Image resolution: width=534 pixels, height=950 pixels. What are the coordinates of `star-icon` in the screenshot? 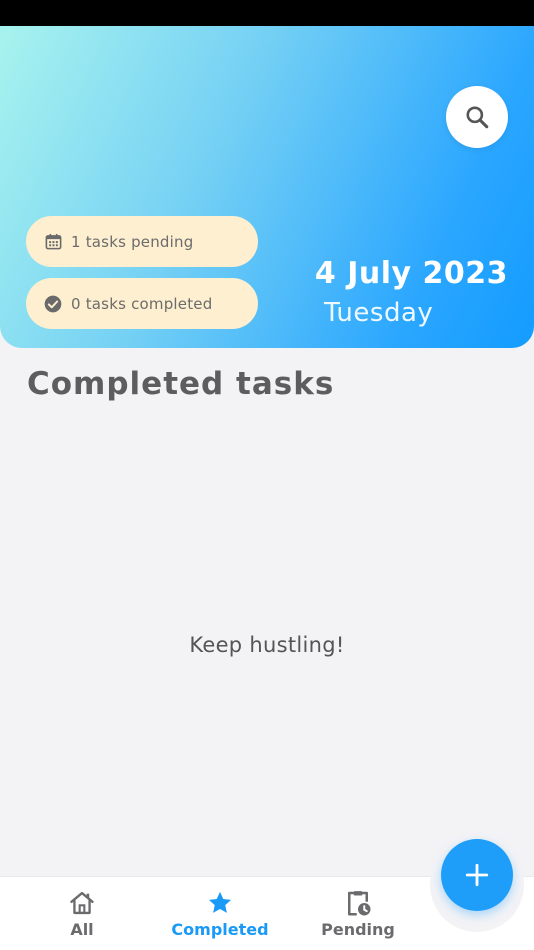 It's located at (220, 903).